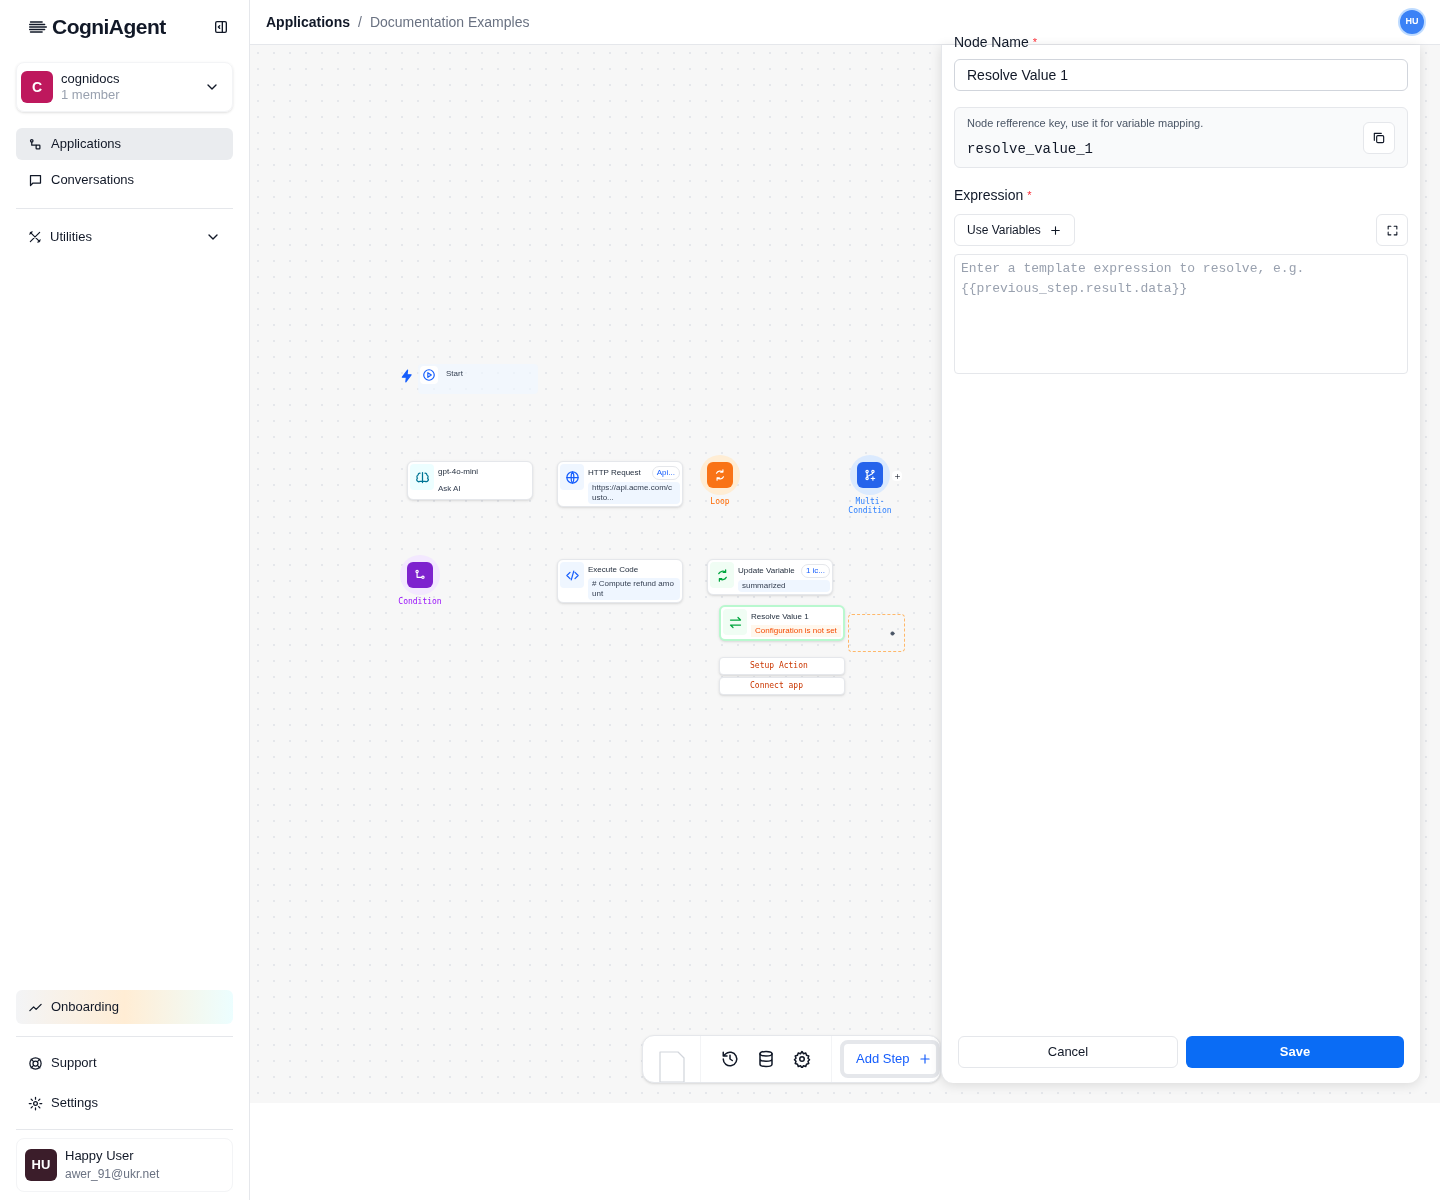 This screenshot has height=1200, width=1440. I want to click on database-icon, so click(766, 1059).